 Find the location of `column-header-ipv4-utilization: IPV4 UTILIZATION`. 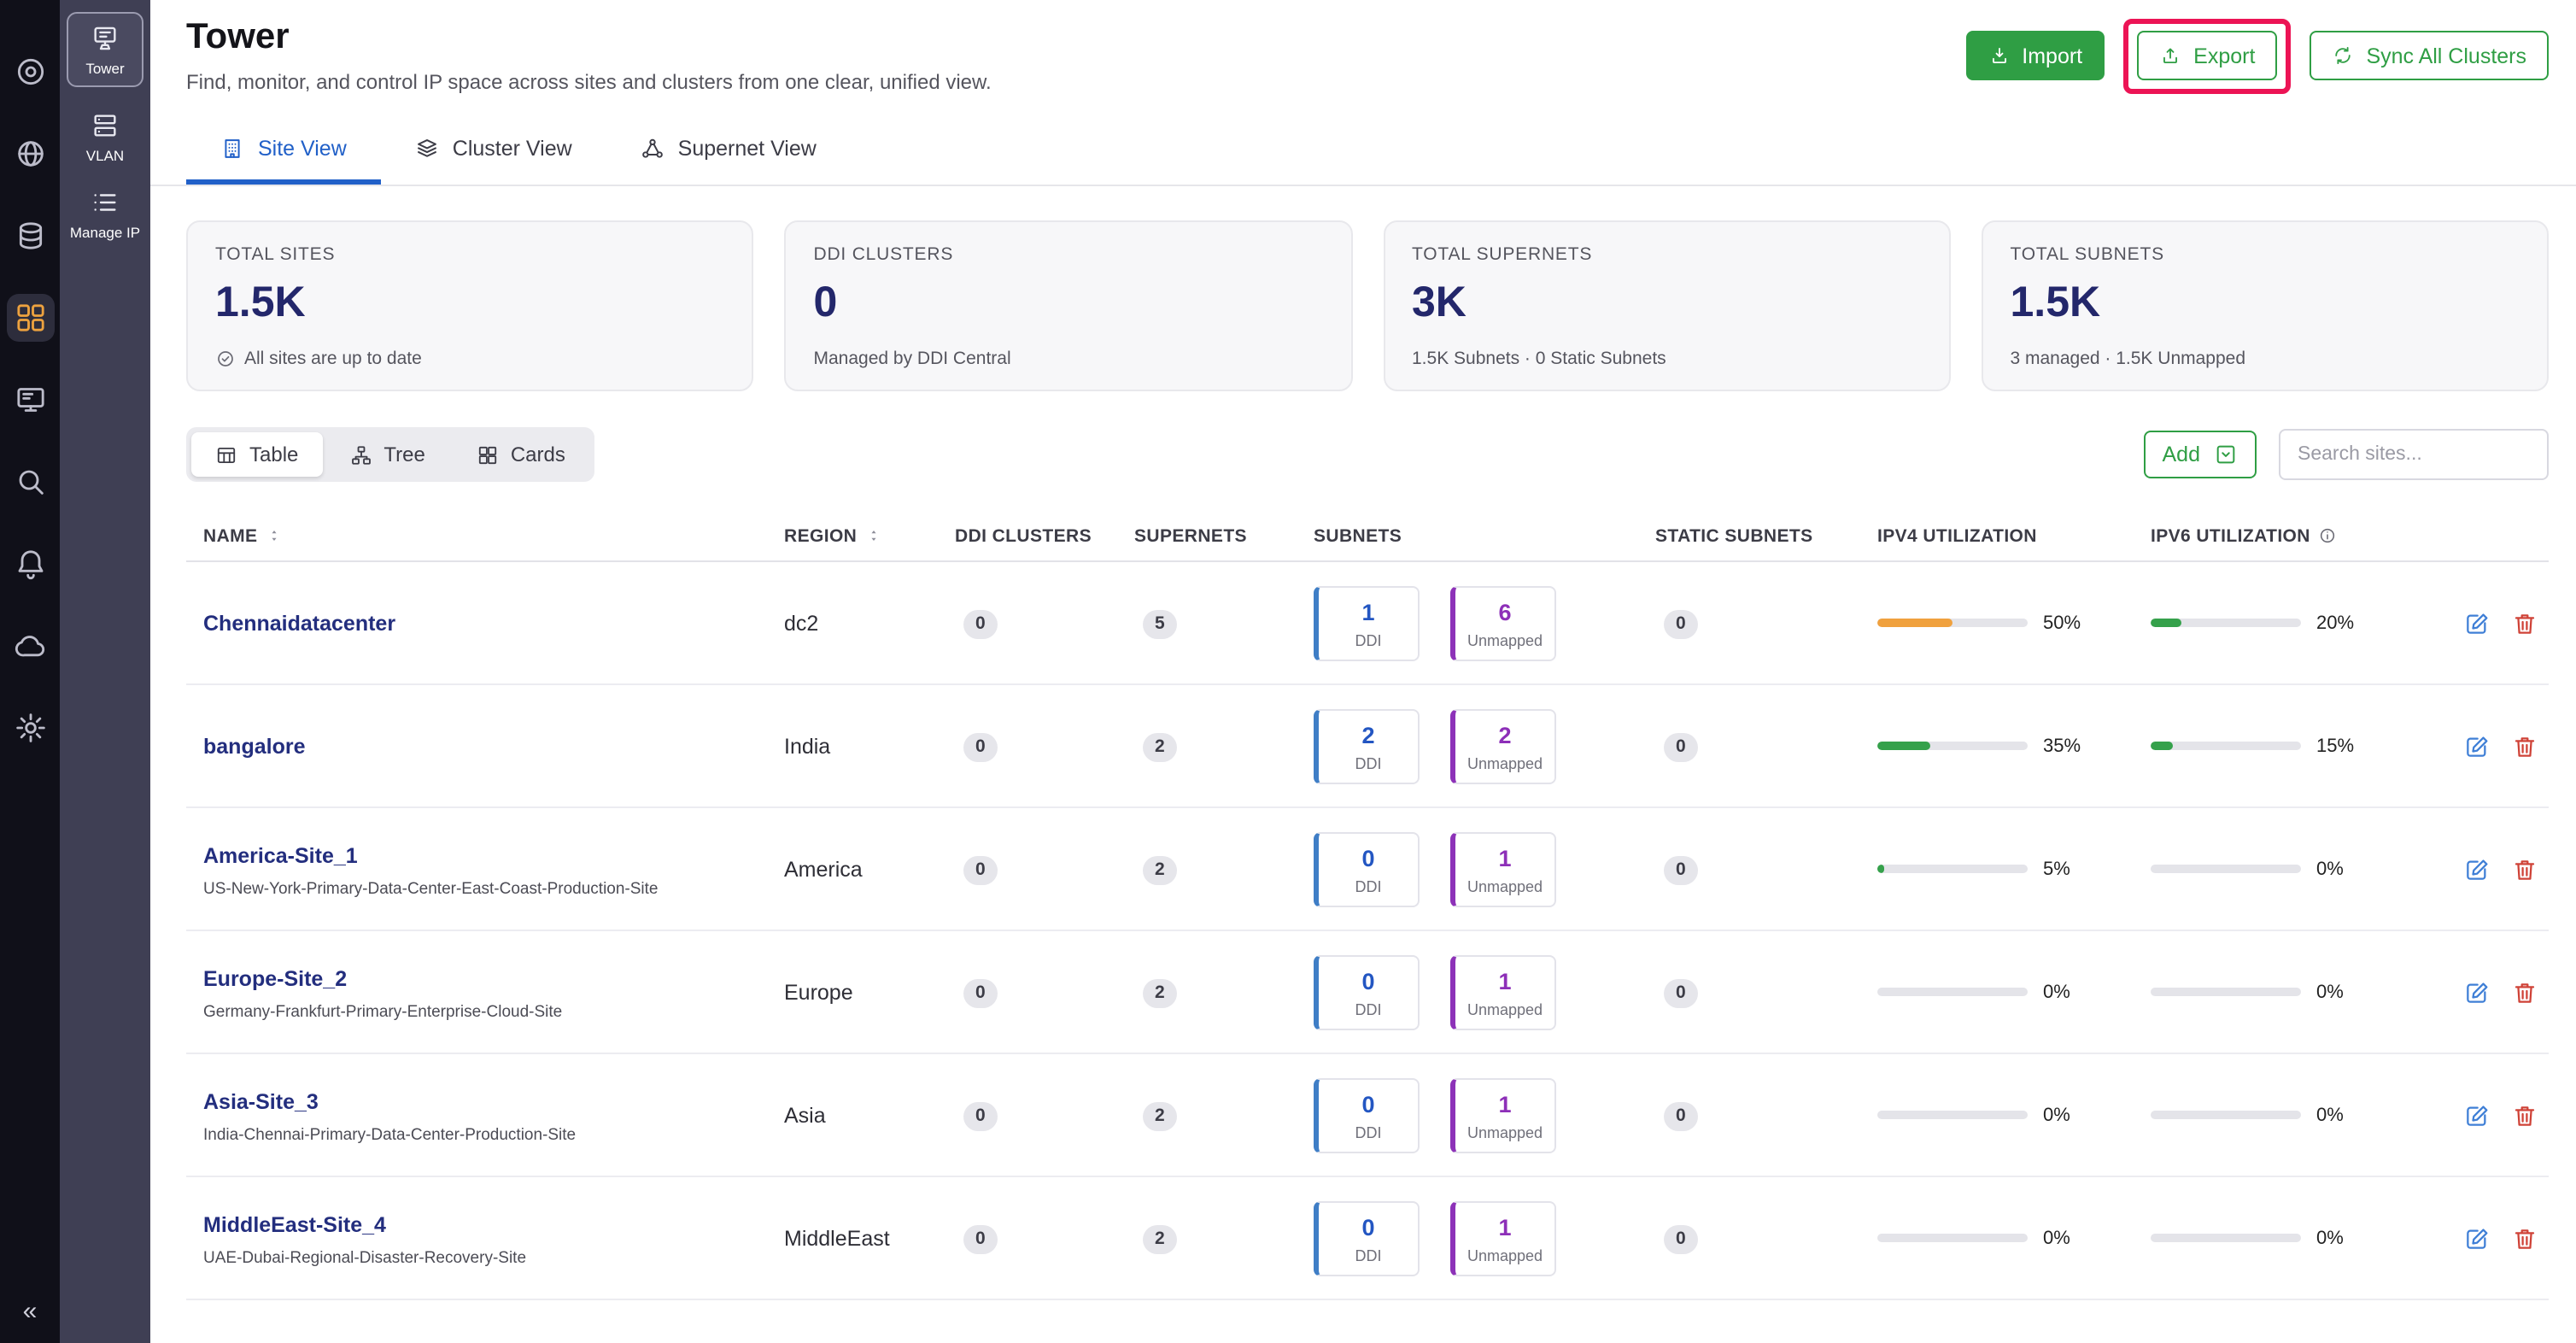

column-header-ipv4-utilization: IPV4 UTILIZATION is located at coordinates (1957, 535).